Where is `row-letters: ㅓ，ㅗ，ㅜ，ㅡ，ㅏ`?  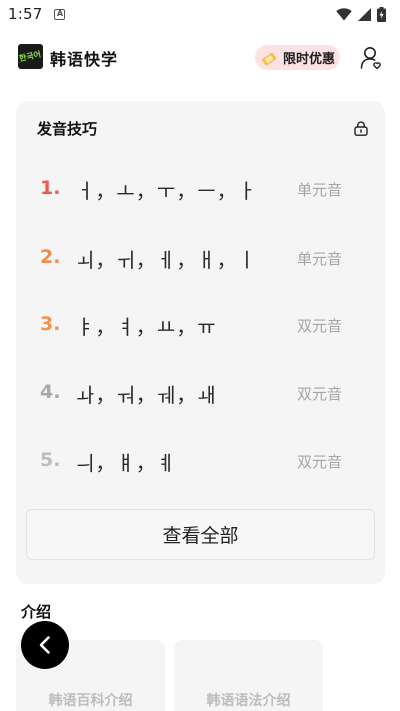 row-letters: ㅓ，ㅗ，ㅜ，ㅡ，ㅏ is located at coordinates (166, 191).